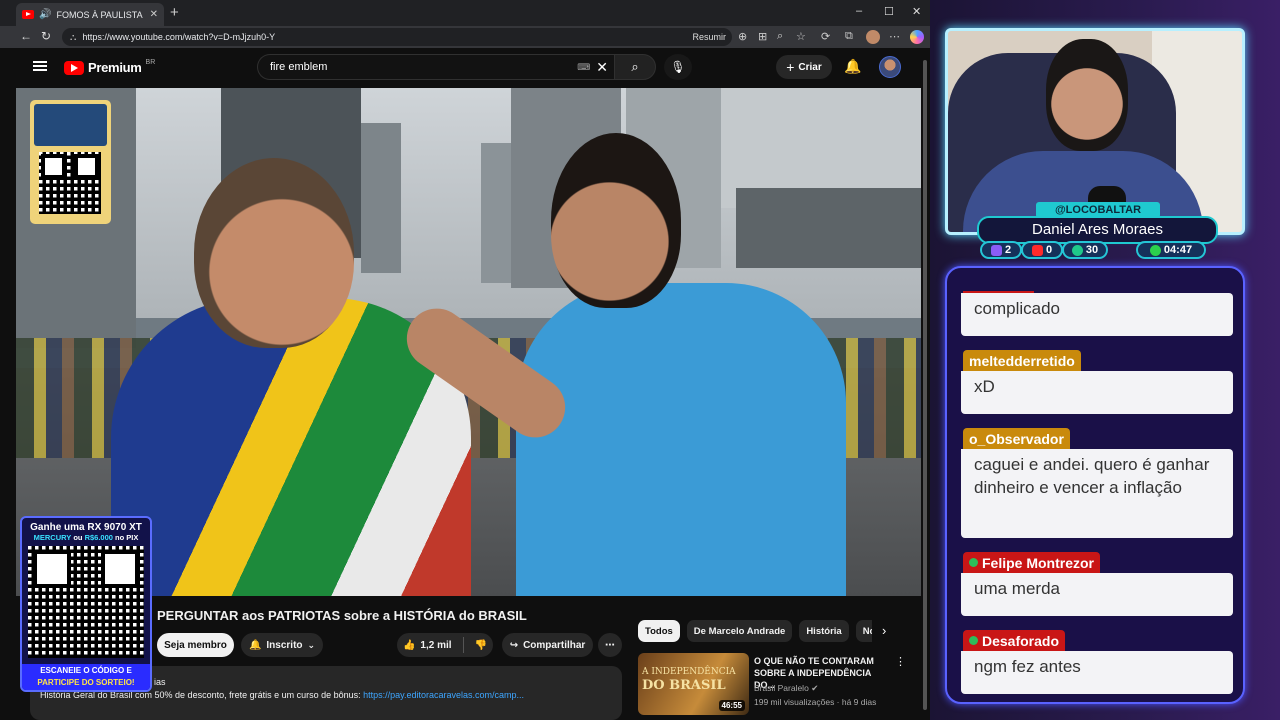  What do you see at coordinates (554, 645) in the screenshot?
I see `share-label: Compartilhar` at bounding box center [554, 645].